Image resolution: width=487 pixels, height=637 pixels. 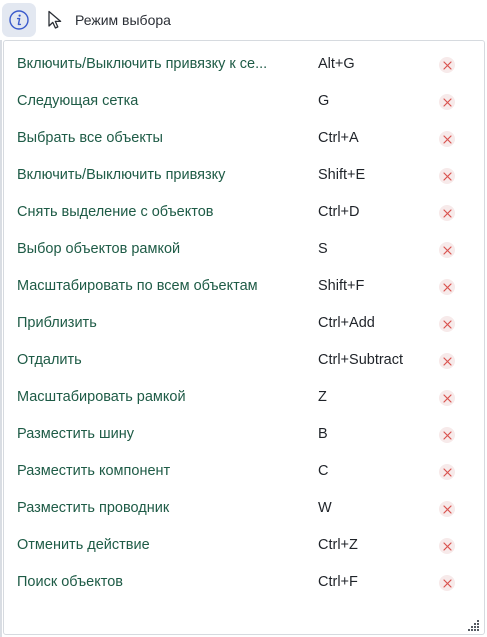 What do you see at coordinates (338, 138) in the screenshot?
I see `shortcut-key: Ctrl+A` at bounding box center [338, 138].